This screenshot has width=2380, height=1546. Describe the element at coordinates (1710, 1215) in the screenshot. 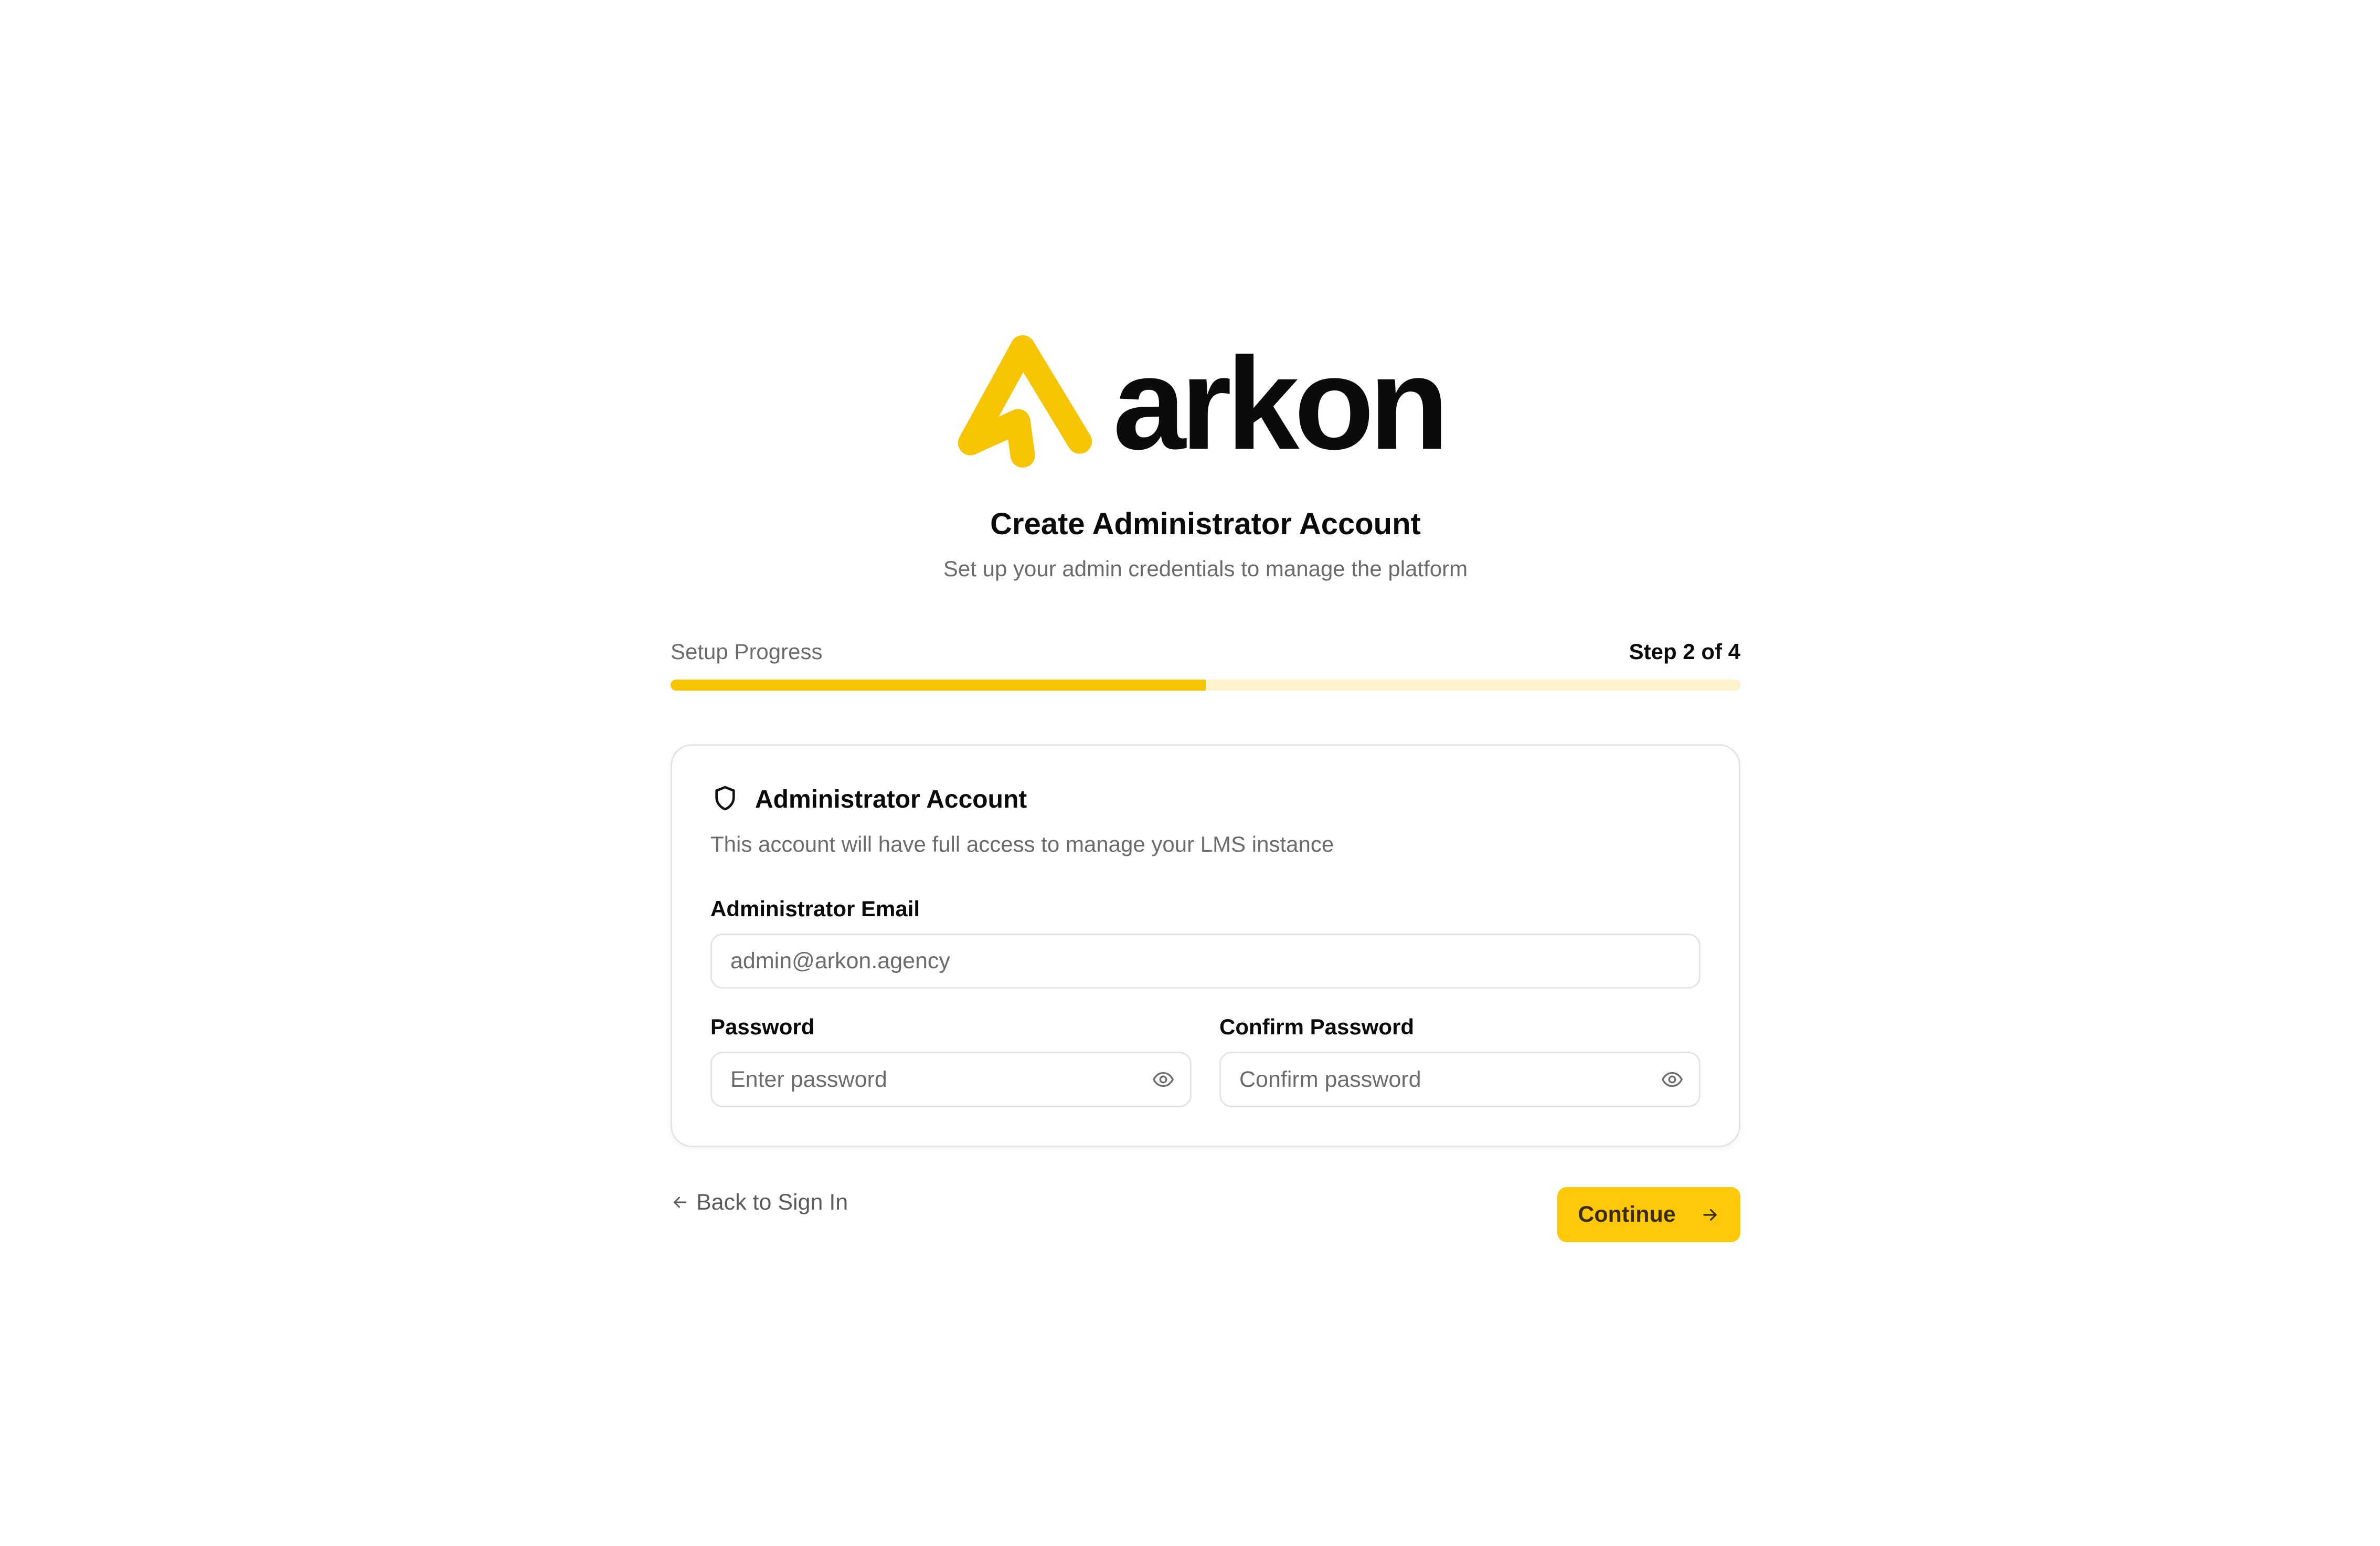

I see `arrow-right-icon` at that location.